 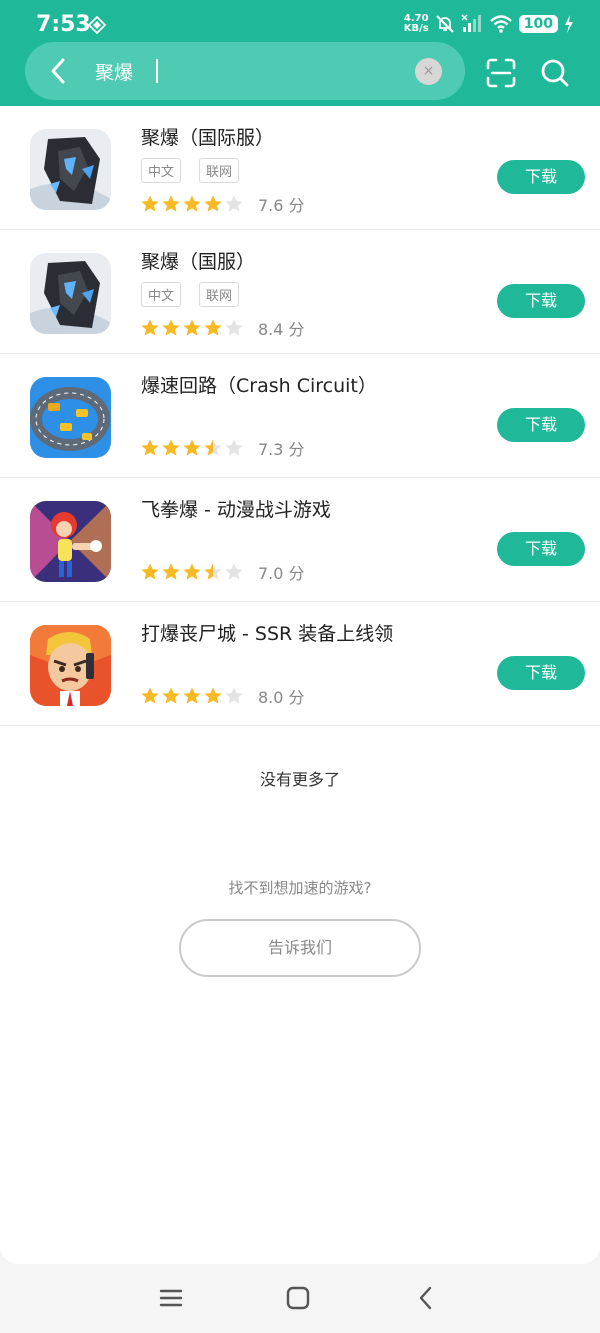 What do you see at coordinates (555, 73) in the screenshot?
I see `search-icon` at bounding box center [555, 73].